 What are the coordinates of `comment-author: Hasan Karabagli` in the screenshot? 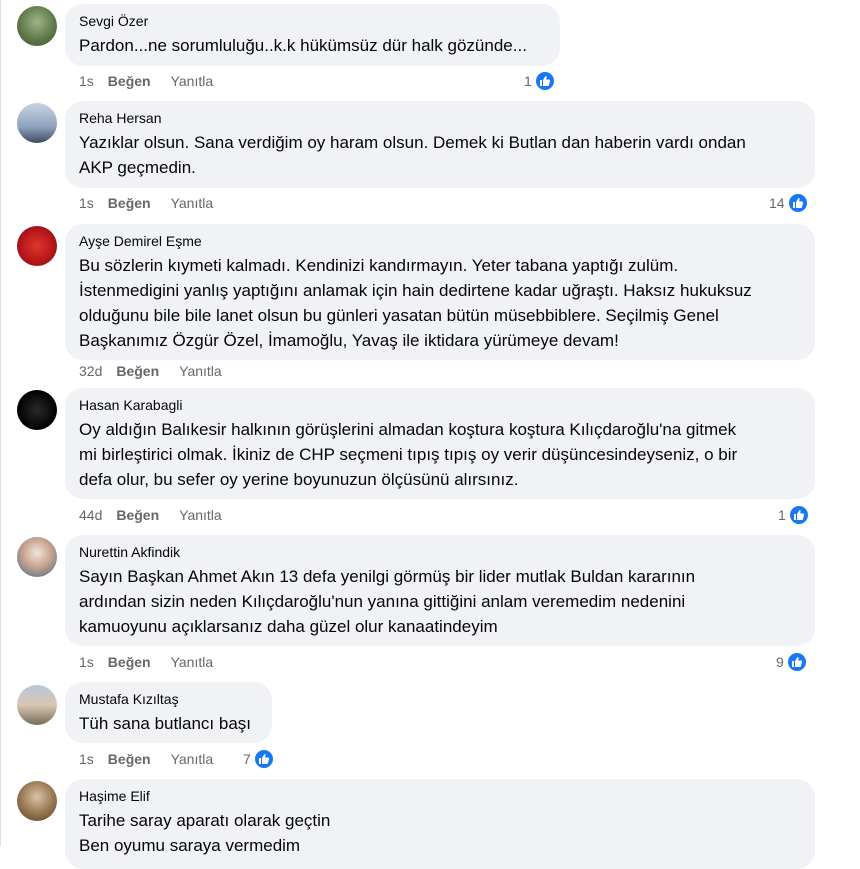 It's located at (440, 405).